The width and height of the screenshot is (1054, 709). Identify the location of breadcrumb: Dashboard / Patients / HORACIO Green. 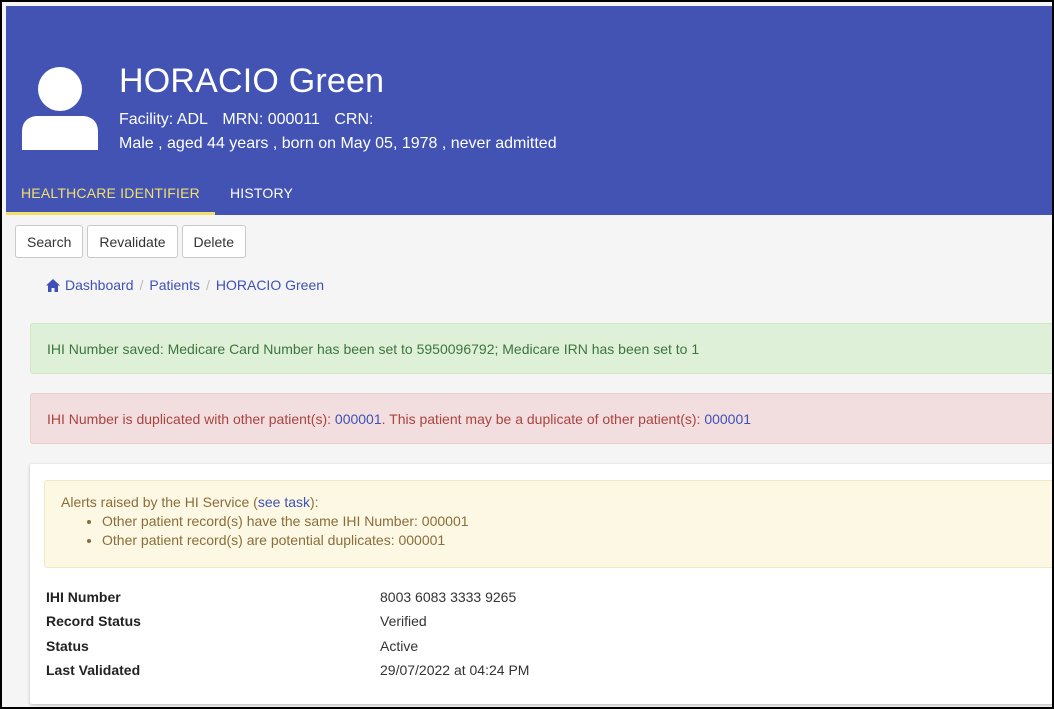
(185, 285).